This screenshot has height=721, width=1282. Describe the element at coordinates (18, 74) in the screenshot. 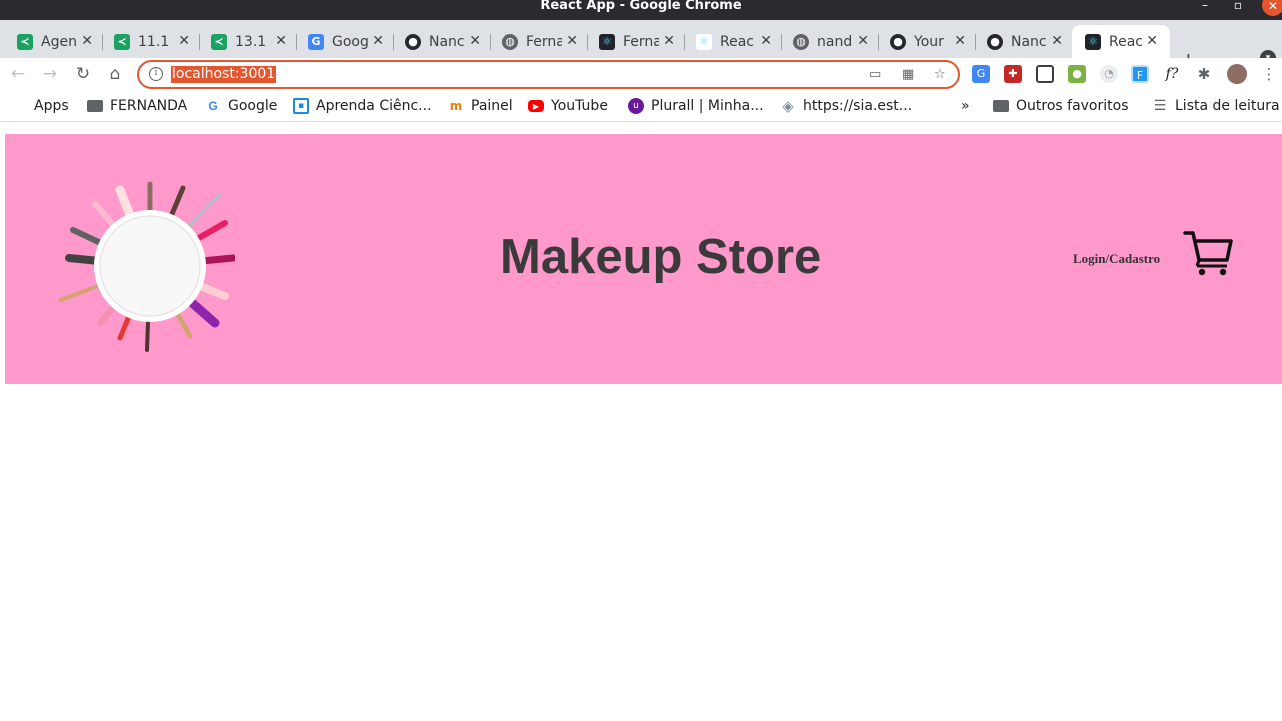

I see `back-icon: ←` at that location.